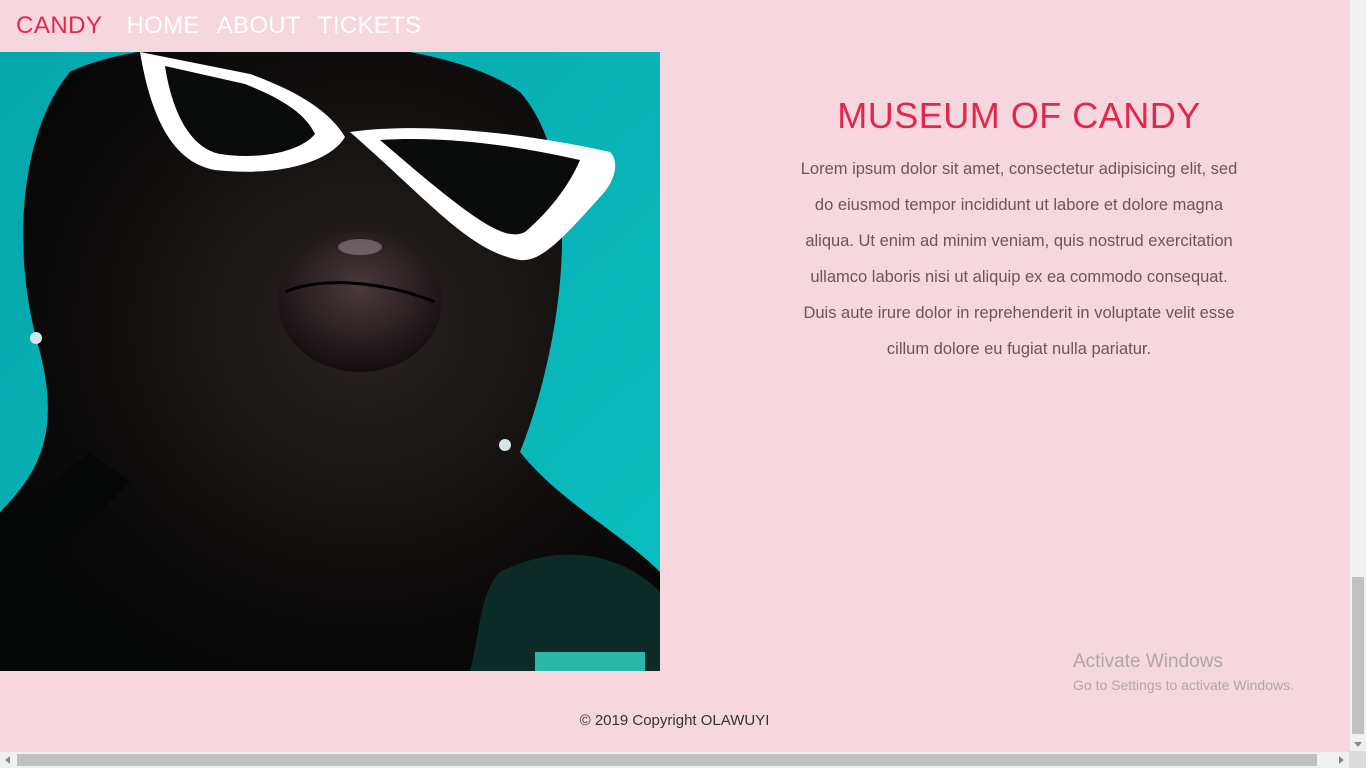  What do you see at coordinates (369, 26) in the screenshot?
I see `nav-link-tickets: TICKETS` at bounding box center [369, 26].